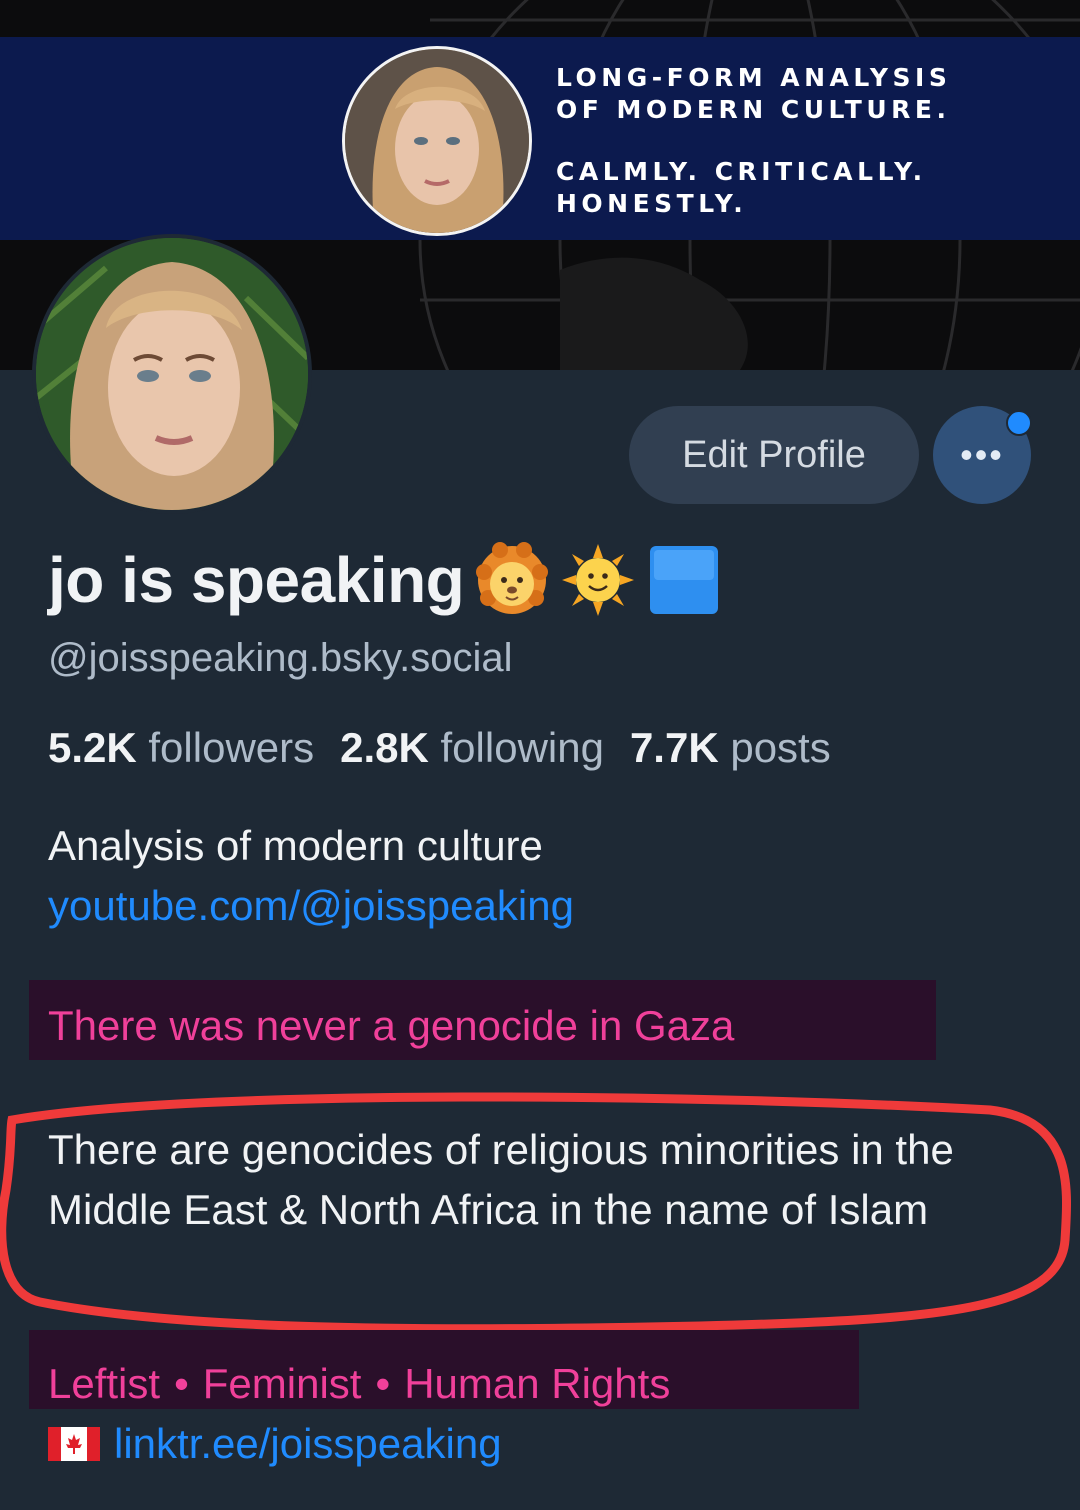  What do you see at coordinates (754, 77) in the screenshot?
I see `tagline-line: LONG-FORM ANALYSIS` at bounding box center [754, 77].